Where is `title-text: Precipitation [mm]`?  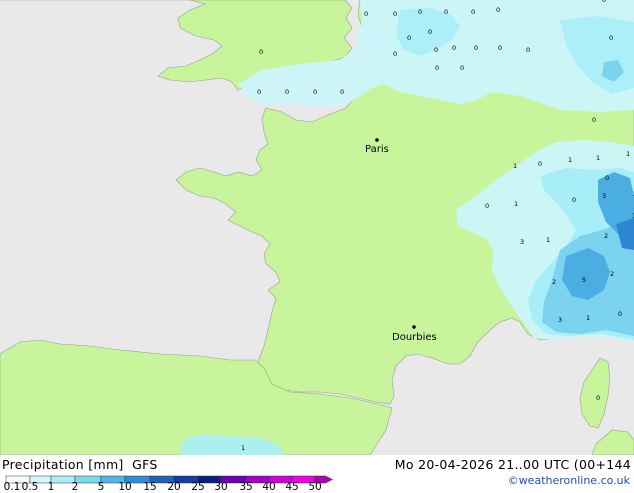
title-text: Precipitation [mm] is located at coordinates (63, 464).